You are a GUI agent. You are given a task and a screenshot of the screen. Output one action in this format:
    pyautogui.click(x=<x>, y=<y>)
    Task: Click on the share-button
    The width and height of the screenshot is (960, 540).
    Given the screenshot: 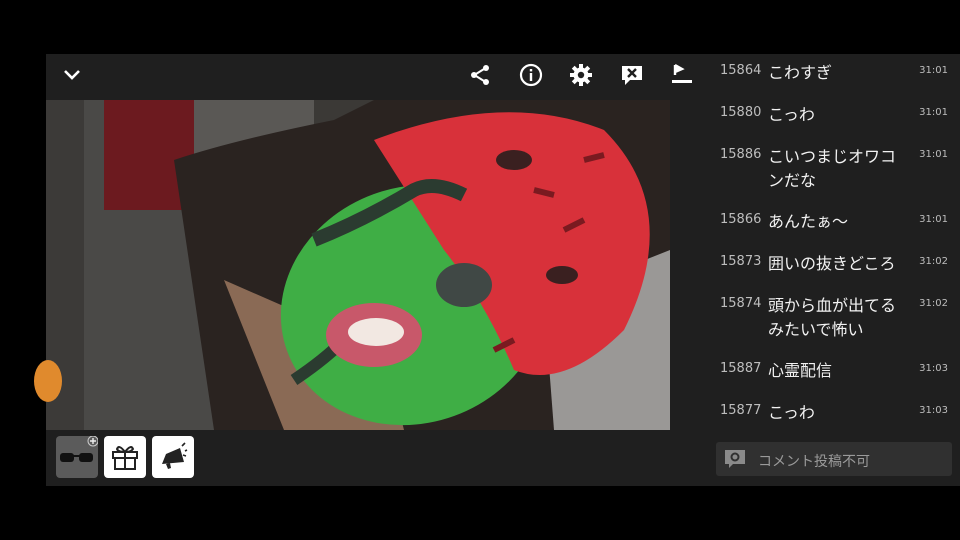 What is the action you would take?
    pyautogui.click(x=480, y=75)
    